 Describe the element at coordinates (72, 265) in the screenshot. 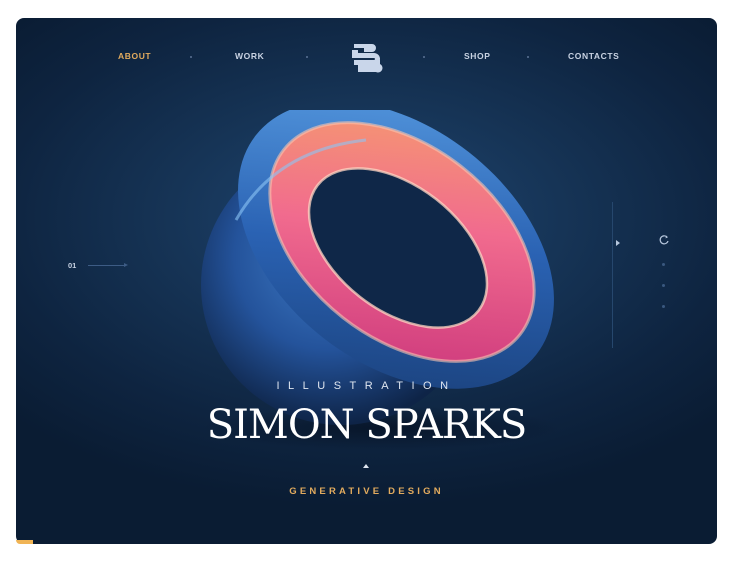

I see `slide-index: 01` at that location.